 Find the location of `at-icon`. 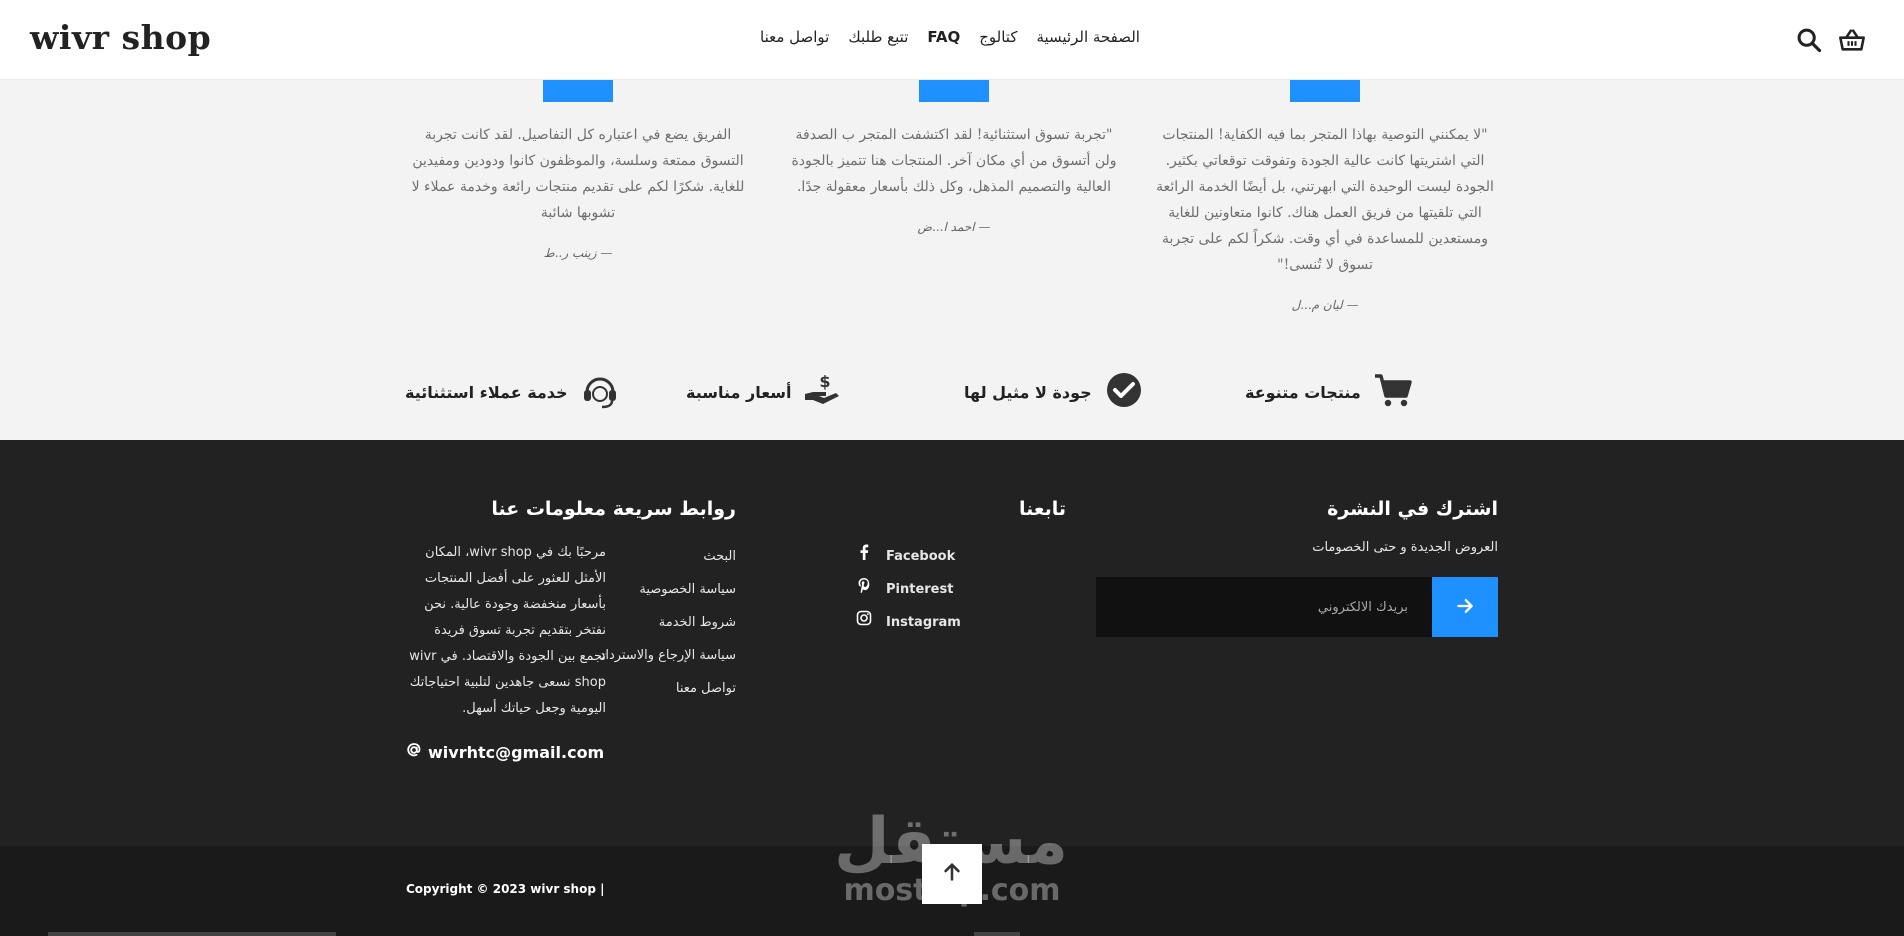

at-icon is located at coordinates (414, 752).